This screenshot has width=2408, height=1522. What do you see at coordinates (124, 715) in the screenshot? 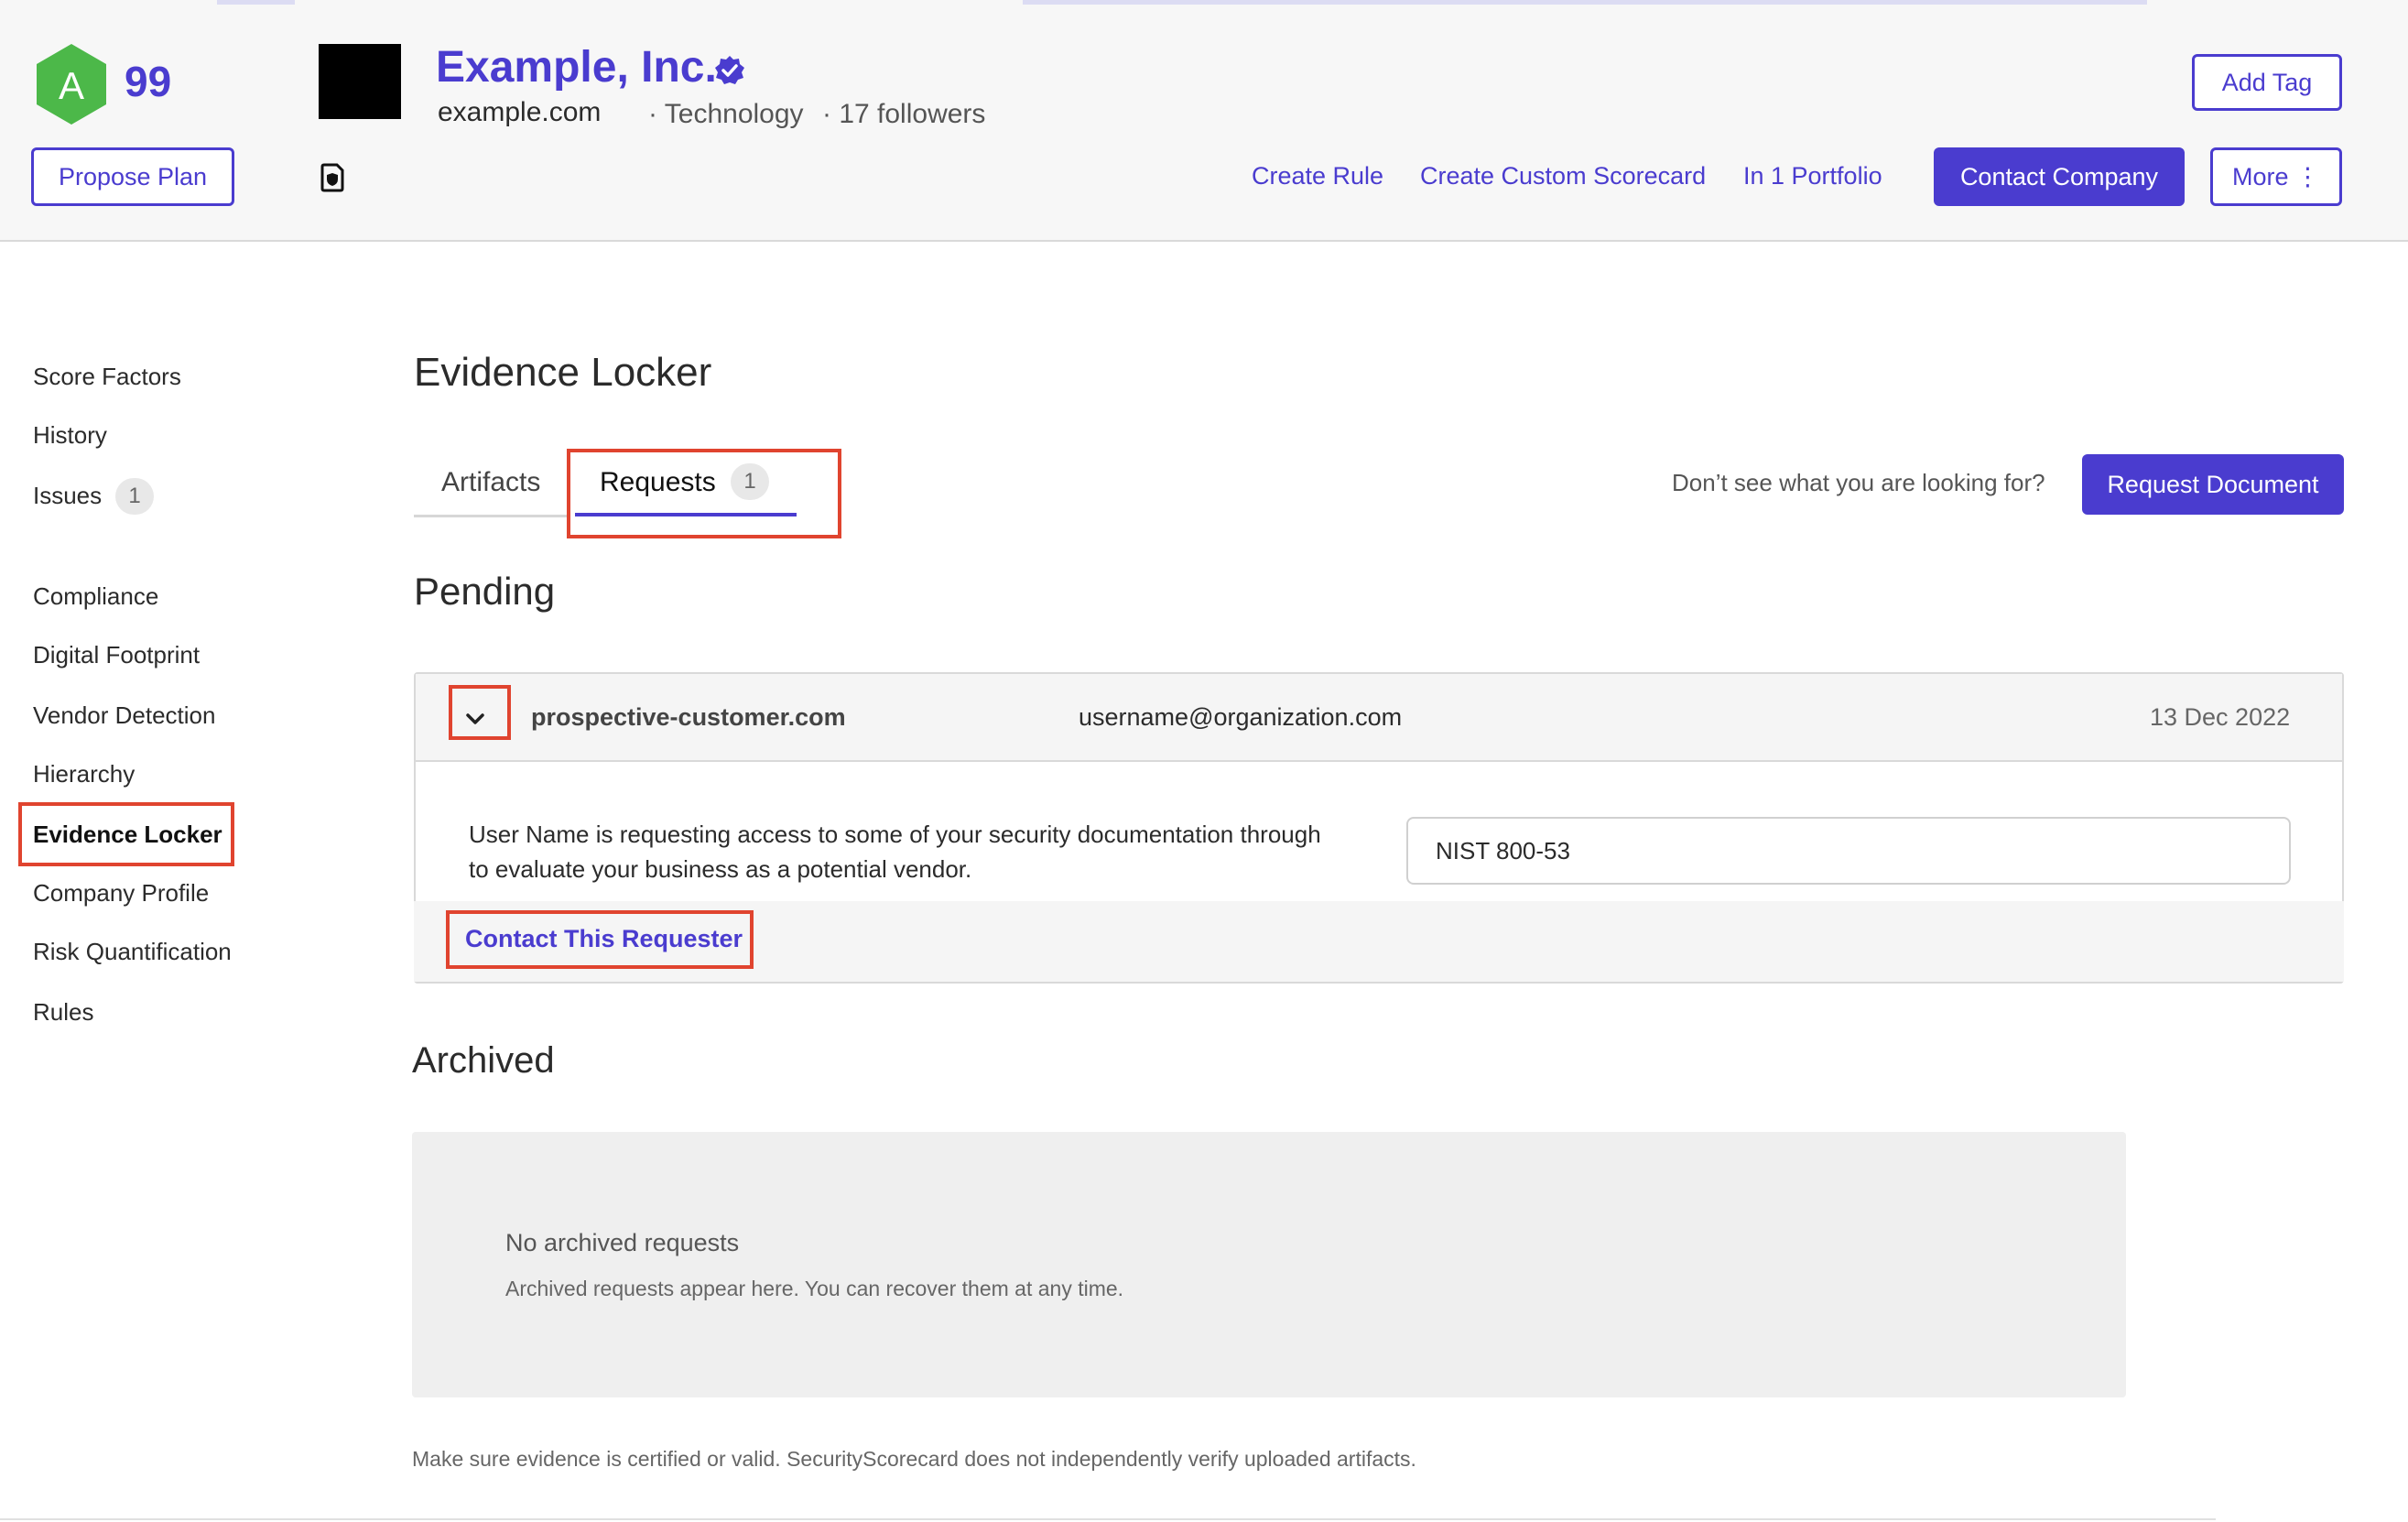
I see `sidebar-item-vendor-detection: Vendor Detection` at bounding box center [124, 715].